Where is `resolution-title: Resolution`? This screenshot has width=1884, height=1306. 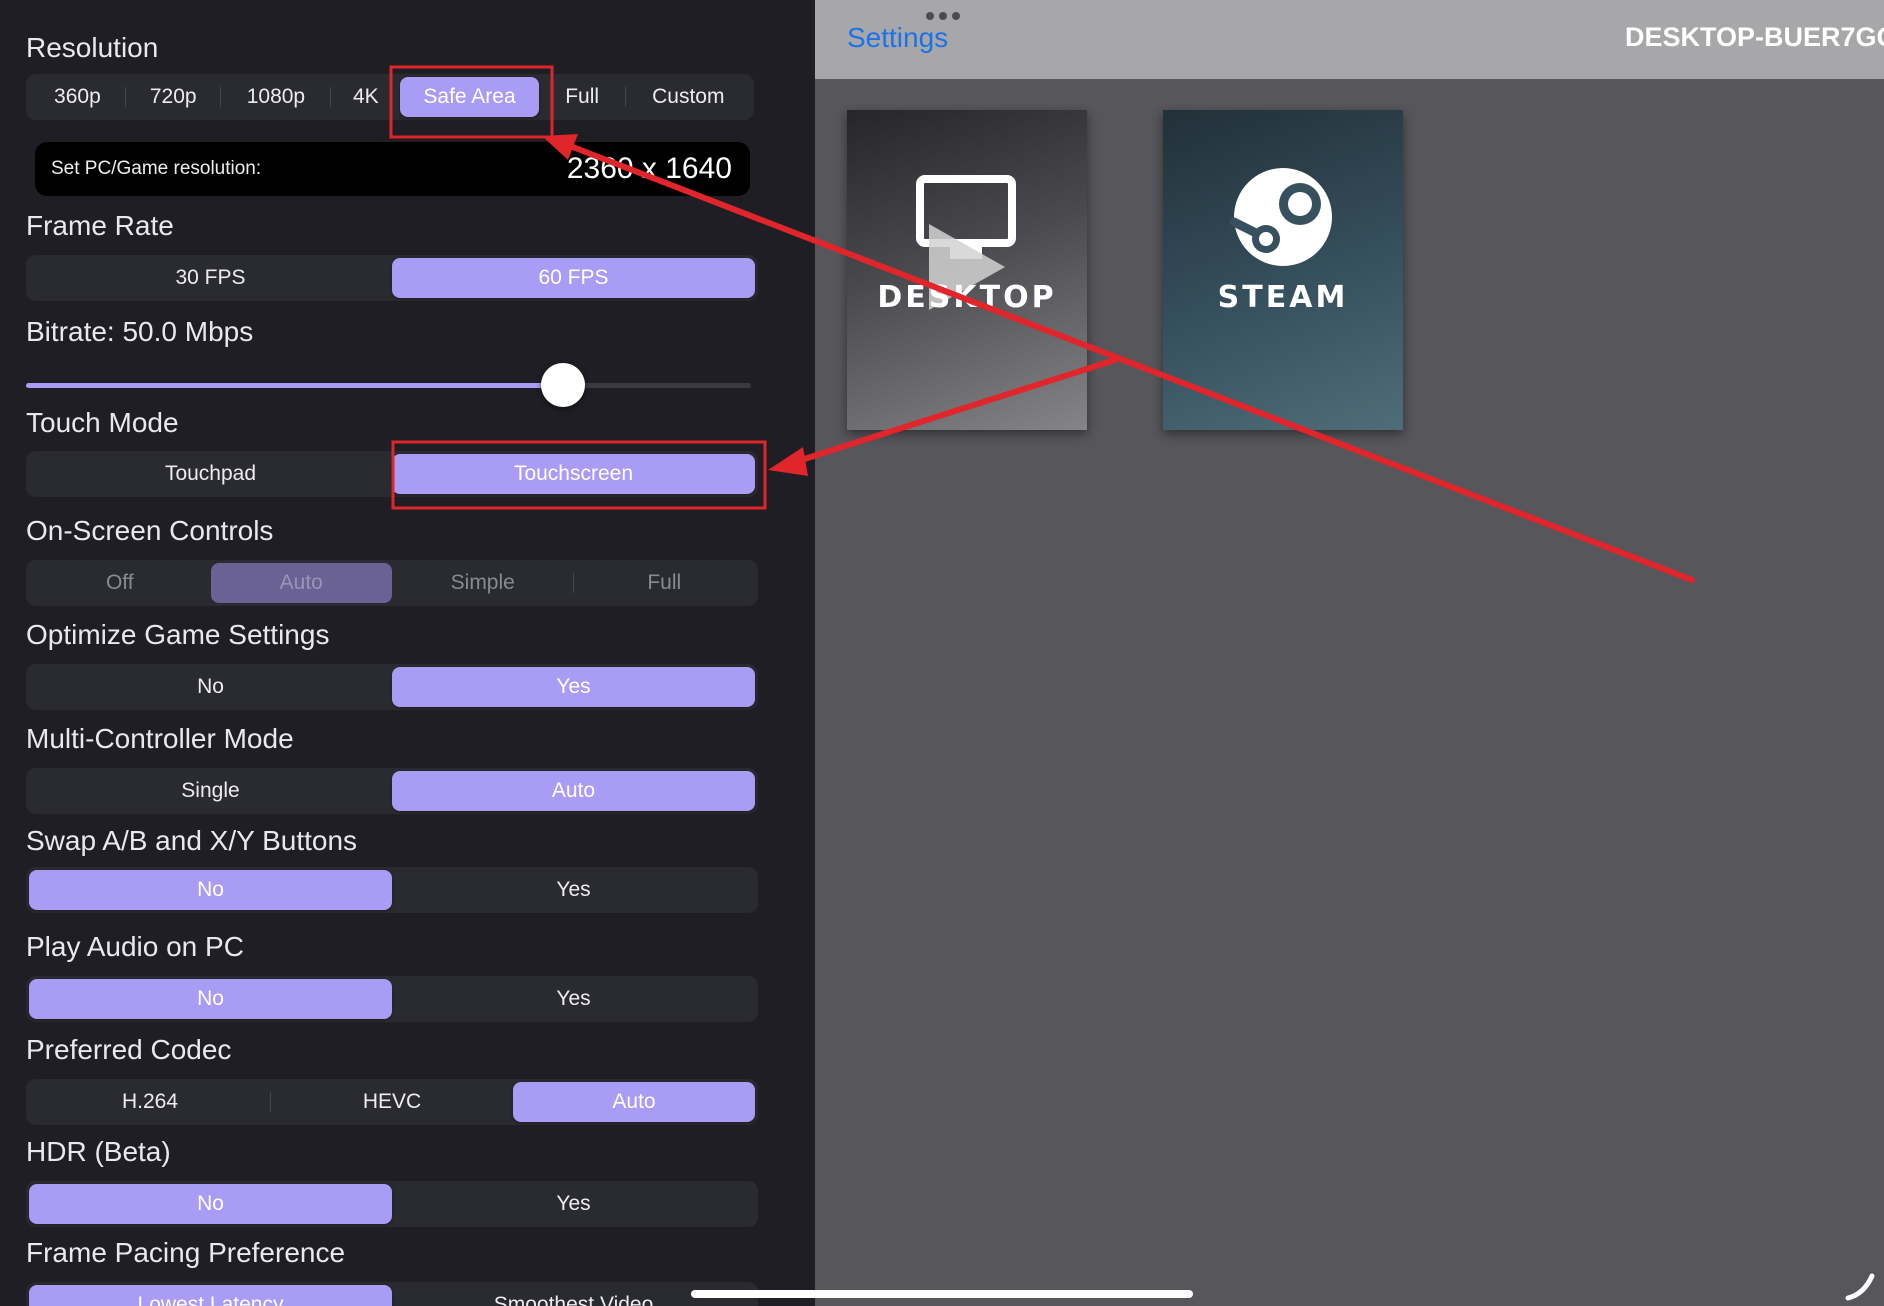
resolution-title: Resolution is located at coordinates (92, 47).